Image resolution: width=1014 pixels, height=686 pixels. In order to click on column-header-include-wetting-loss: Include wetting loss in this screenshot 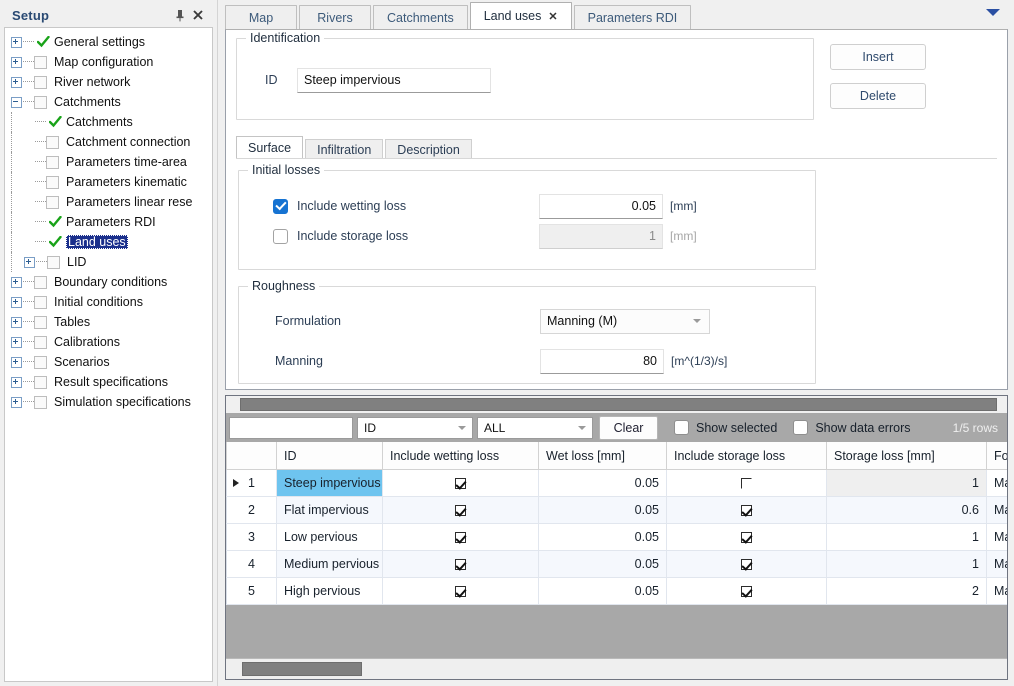, I will do `click(460, 456)`.